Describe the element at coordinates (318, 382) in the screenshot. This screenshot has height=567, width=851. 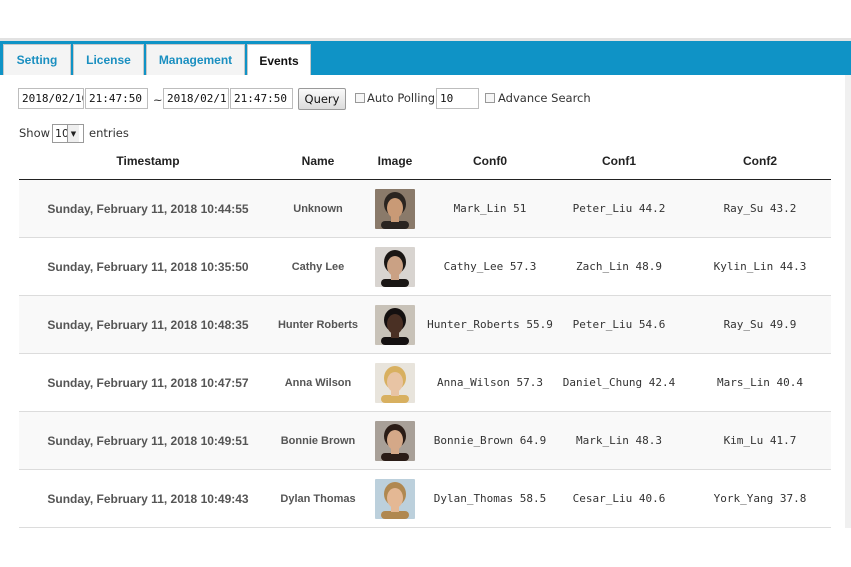
I see `cell-name: Anna Wilson` at that location.